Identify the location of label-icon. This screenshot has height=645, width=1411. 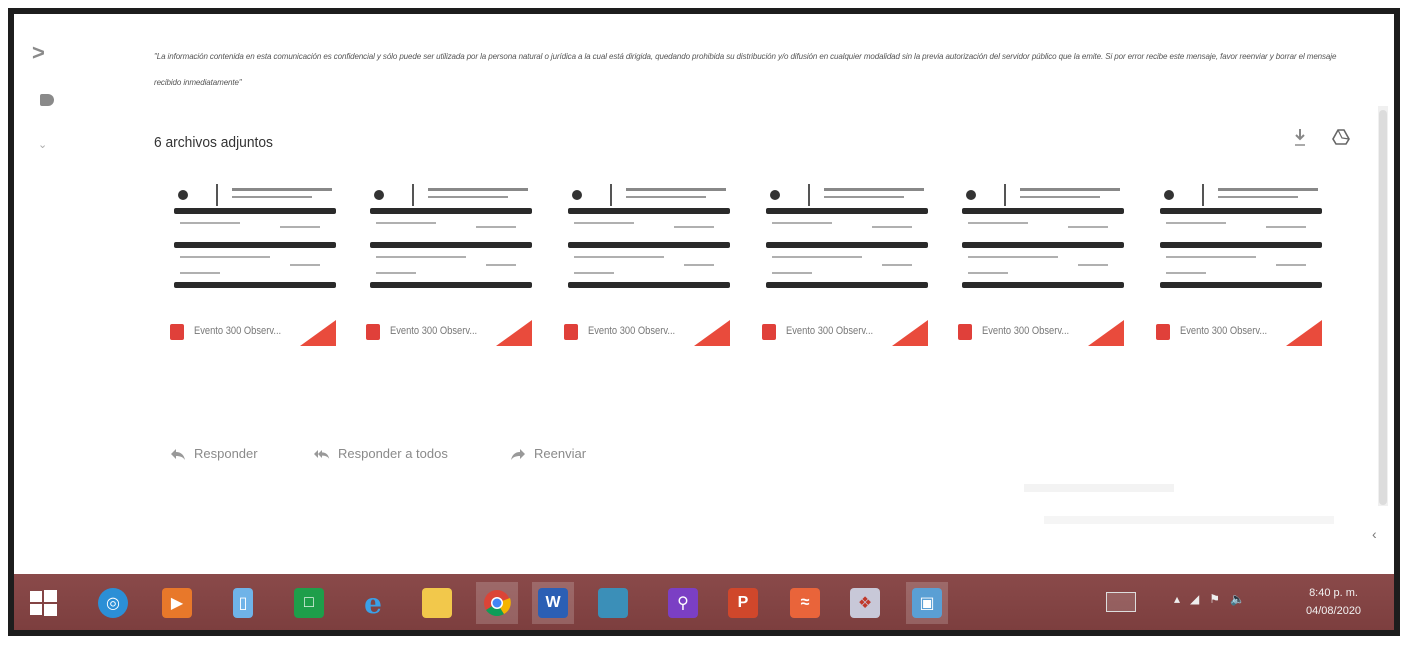
(47, 100).